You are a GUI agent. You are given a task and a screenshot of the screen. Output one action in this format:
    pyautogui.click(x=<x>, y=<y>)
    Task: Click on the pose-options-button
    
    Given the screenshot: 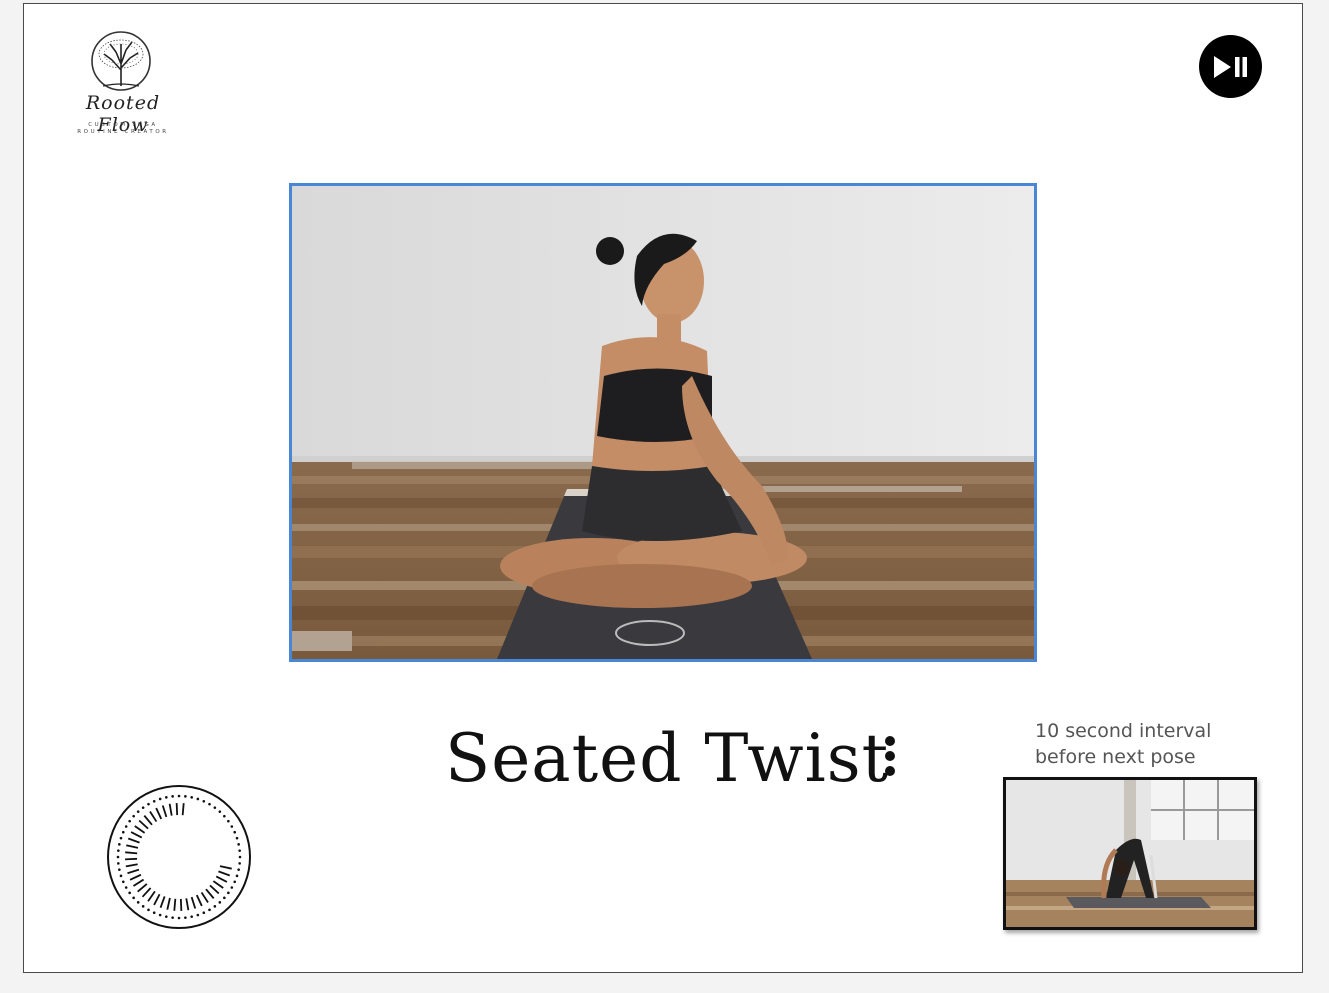 What is the action you would take?
    pyautogui.click(x=890, y=761)
    